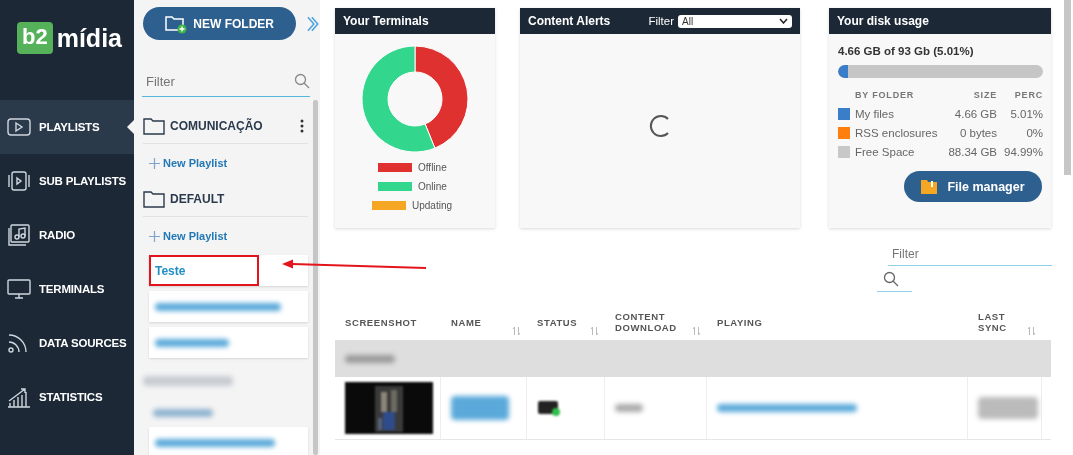 This screenshot has height=455, width=1073. What do you see at coordinates (67, 181) in the screenshot?
I see `nav-item: SUB PLAYLISTS` at bounding box center [67, 181].